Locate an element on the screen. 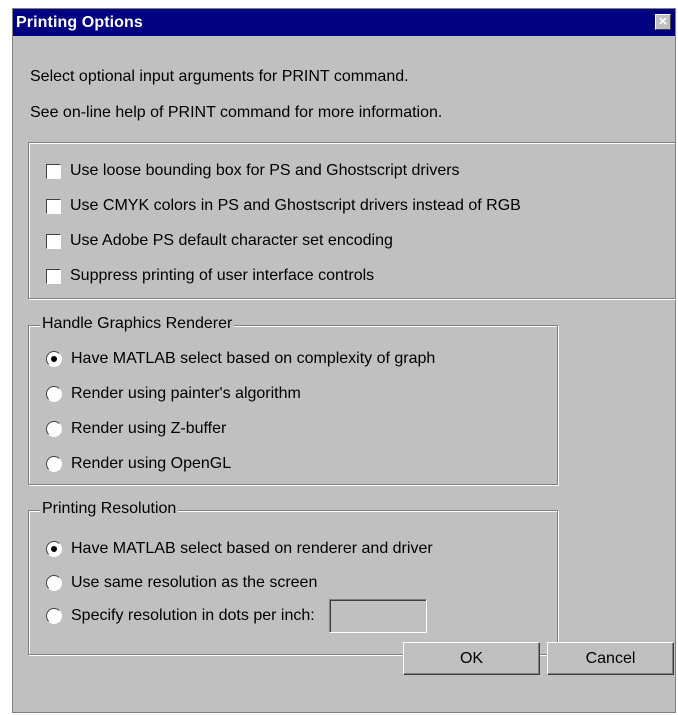 This screenshot has width=678, height=715. radio-label: Specify resolution in dots per inch: is located at coordinates (193, 615).